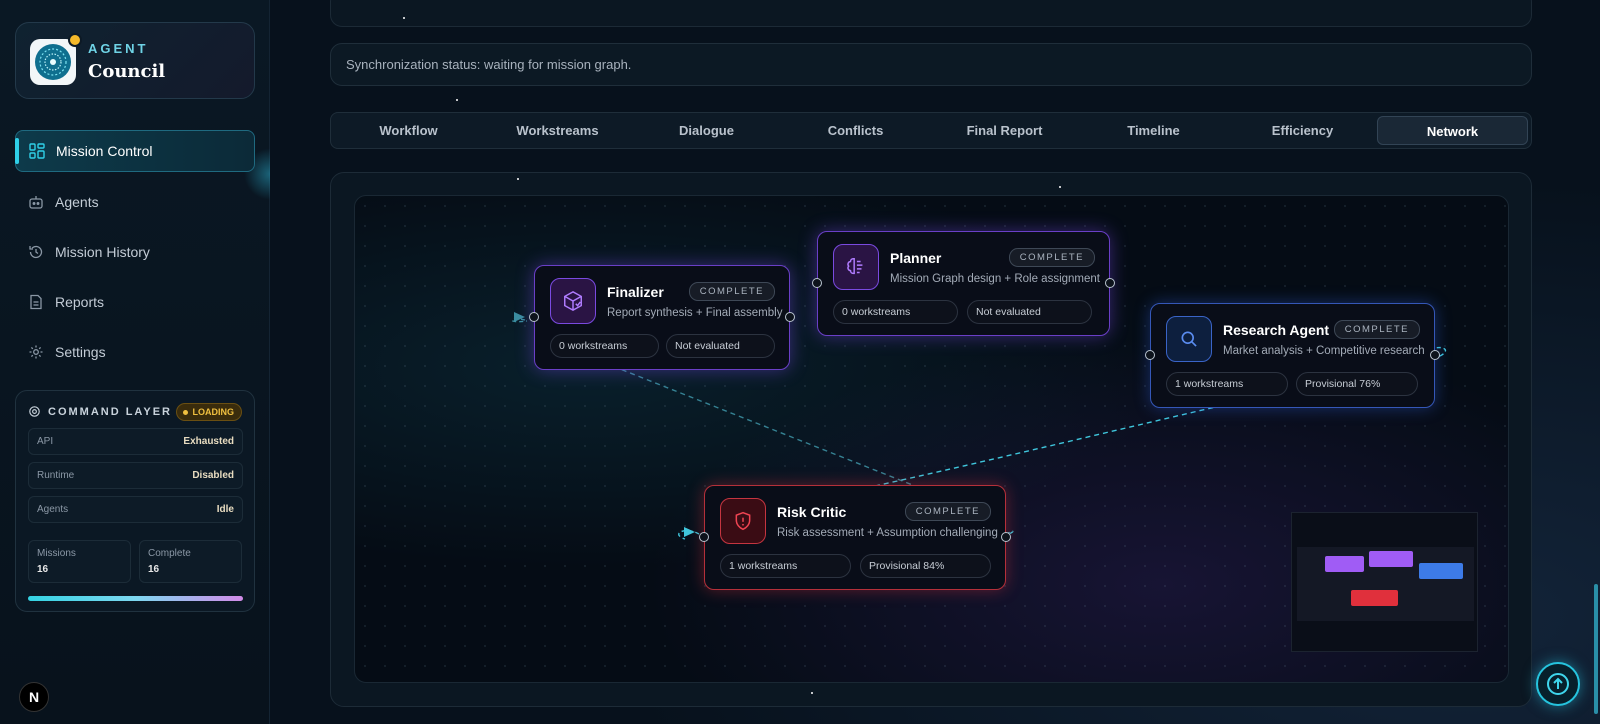 The image size is (1600, 724). I want to click on status-row-runtime: Runtime Disabled, so click(135, 475).